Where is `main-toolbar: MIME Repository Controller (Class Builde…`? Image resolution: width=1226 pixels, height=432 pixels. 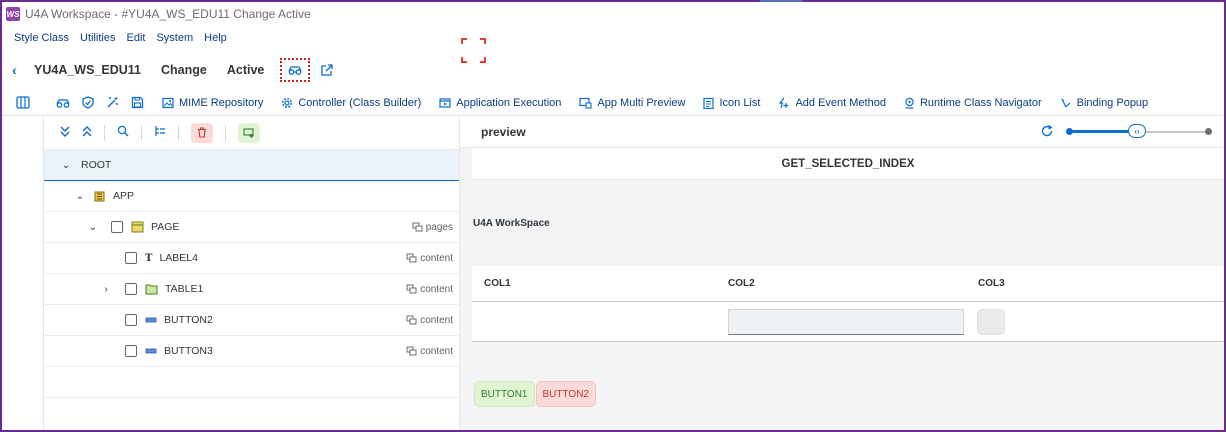 main-toolbar: MIME Repository Controller (Class Builde… is located at coordinates (613, 103).